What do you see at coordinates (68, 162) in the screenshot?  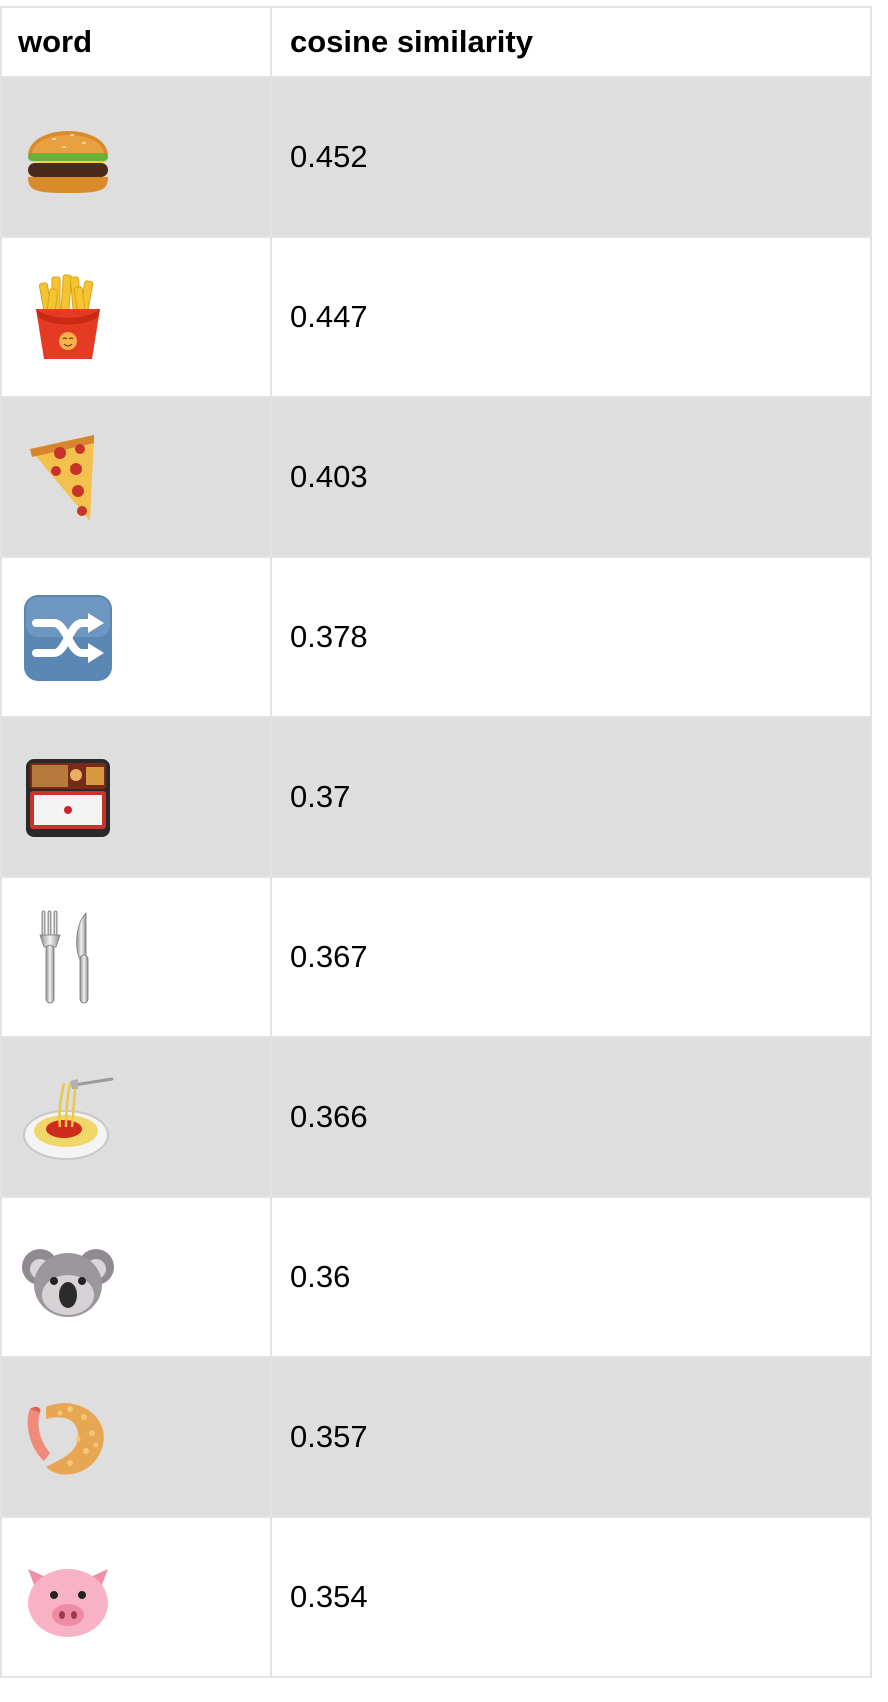 I see `hamburger-icon` at bounding box center [68, 162].